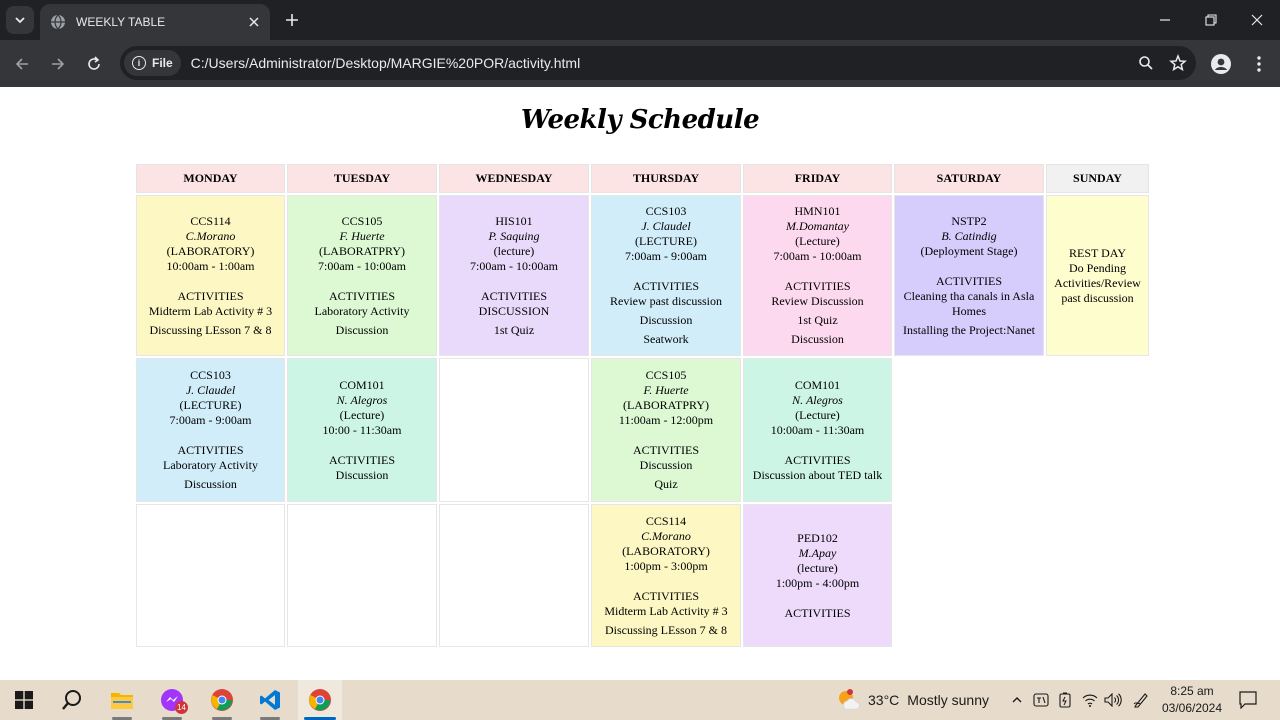 The height and width of the screenshot is (720, 1280). Describe the element at coordinates (666, 256) in the screenshot. I see `class-time: 7:00am - 9:00am` at that location.